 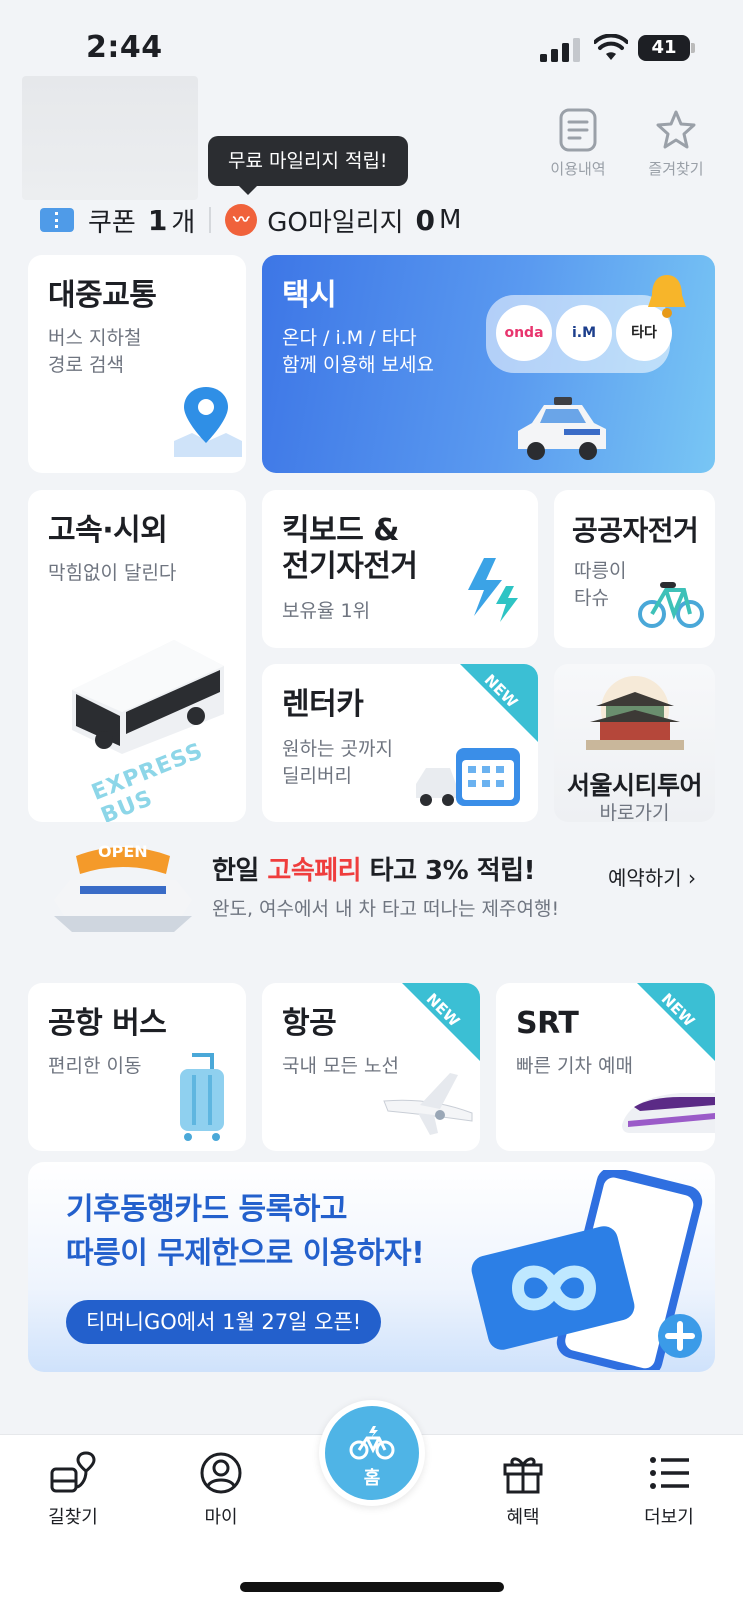 What do you see at coordinates (562, 428) in the screenshot?
I see `taxi-car-icon` at bounding box center [562, 428].